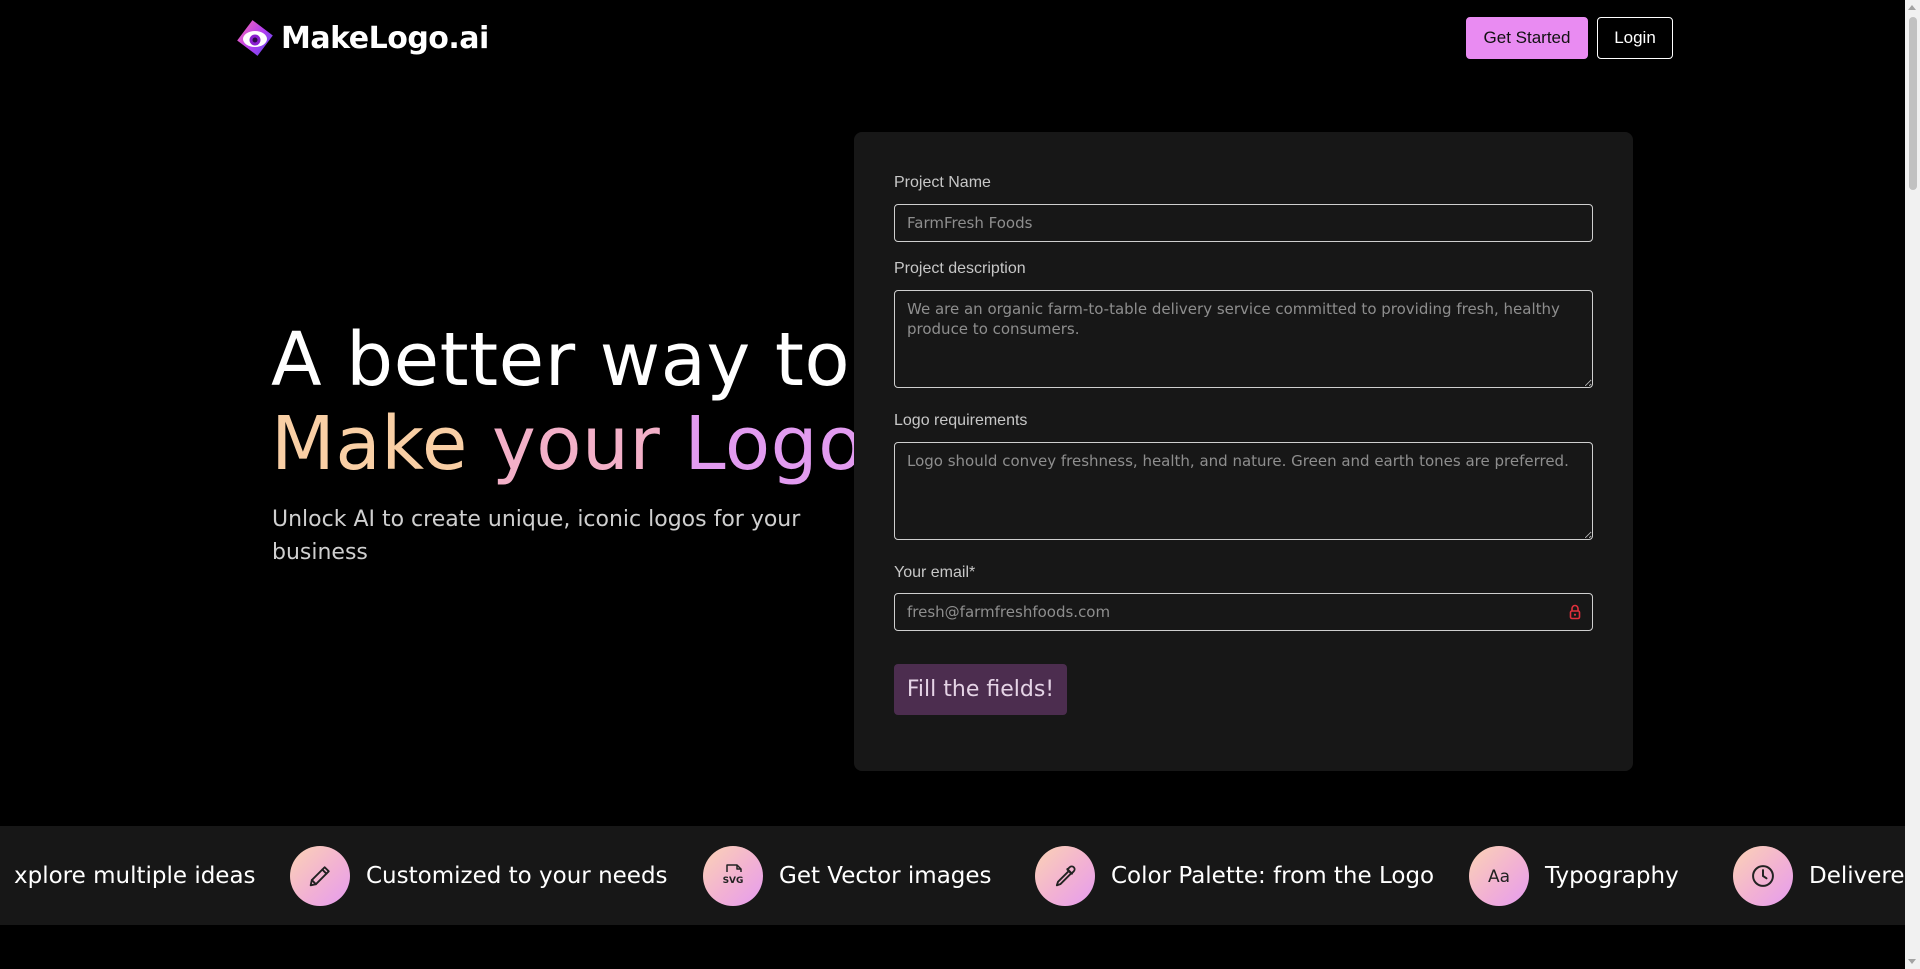 The height and width of the screenshot is (969, 1920). What do you see at coordinates (576, 444) in the screenshot?
I see `hero-word-your: your` at bounding box center [576, 444].